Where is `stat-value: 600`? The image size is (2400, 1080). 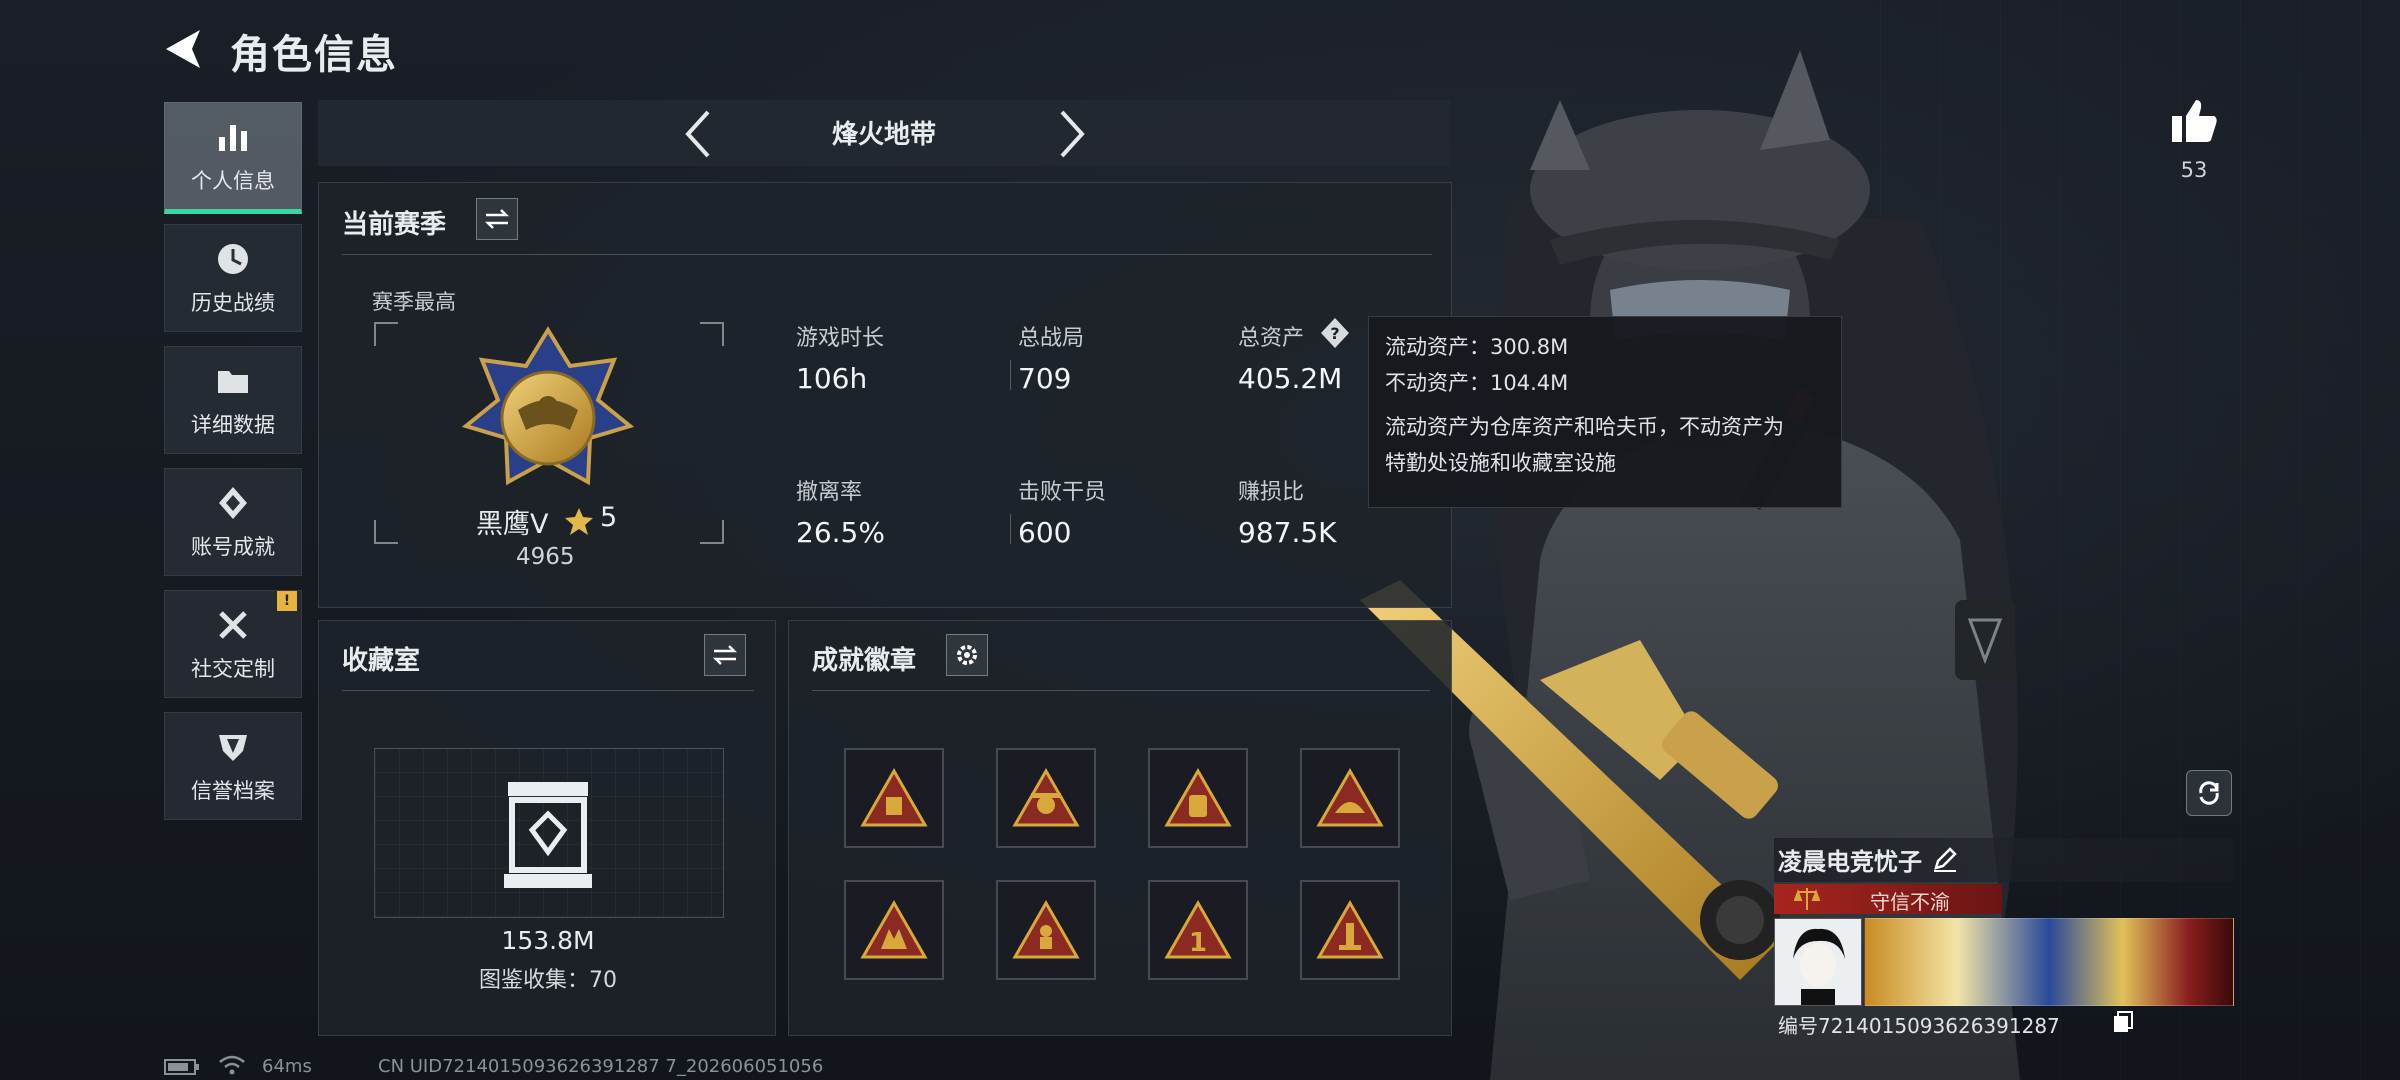 stat-value: 600 is located at coordinates (1045, 532).